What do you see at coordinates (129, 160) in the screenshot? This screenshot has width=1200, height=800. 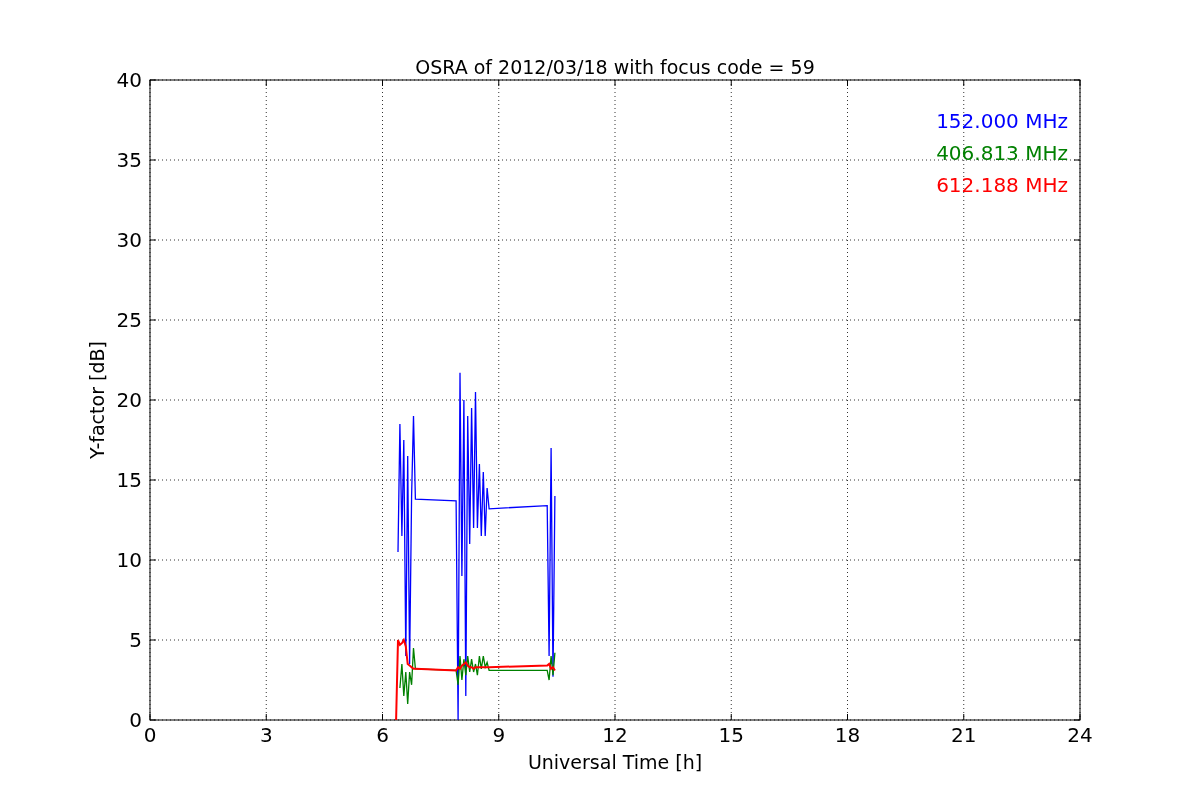 I see `tick-label: 35` at bounding box center [129, 160].